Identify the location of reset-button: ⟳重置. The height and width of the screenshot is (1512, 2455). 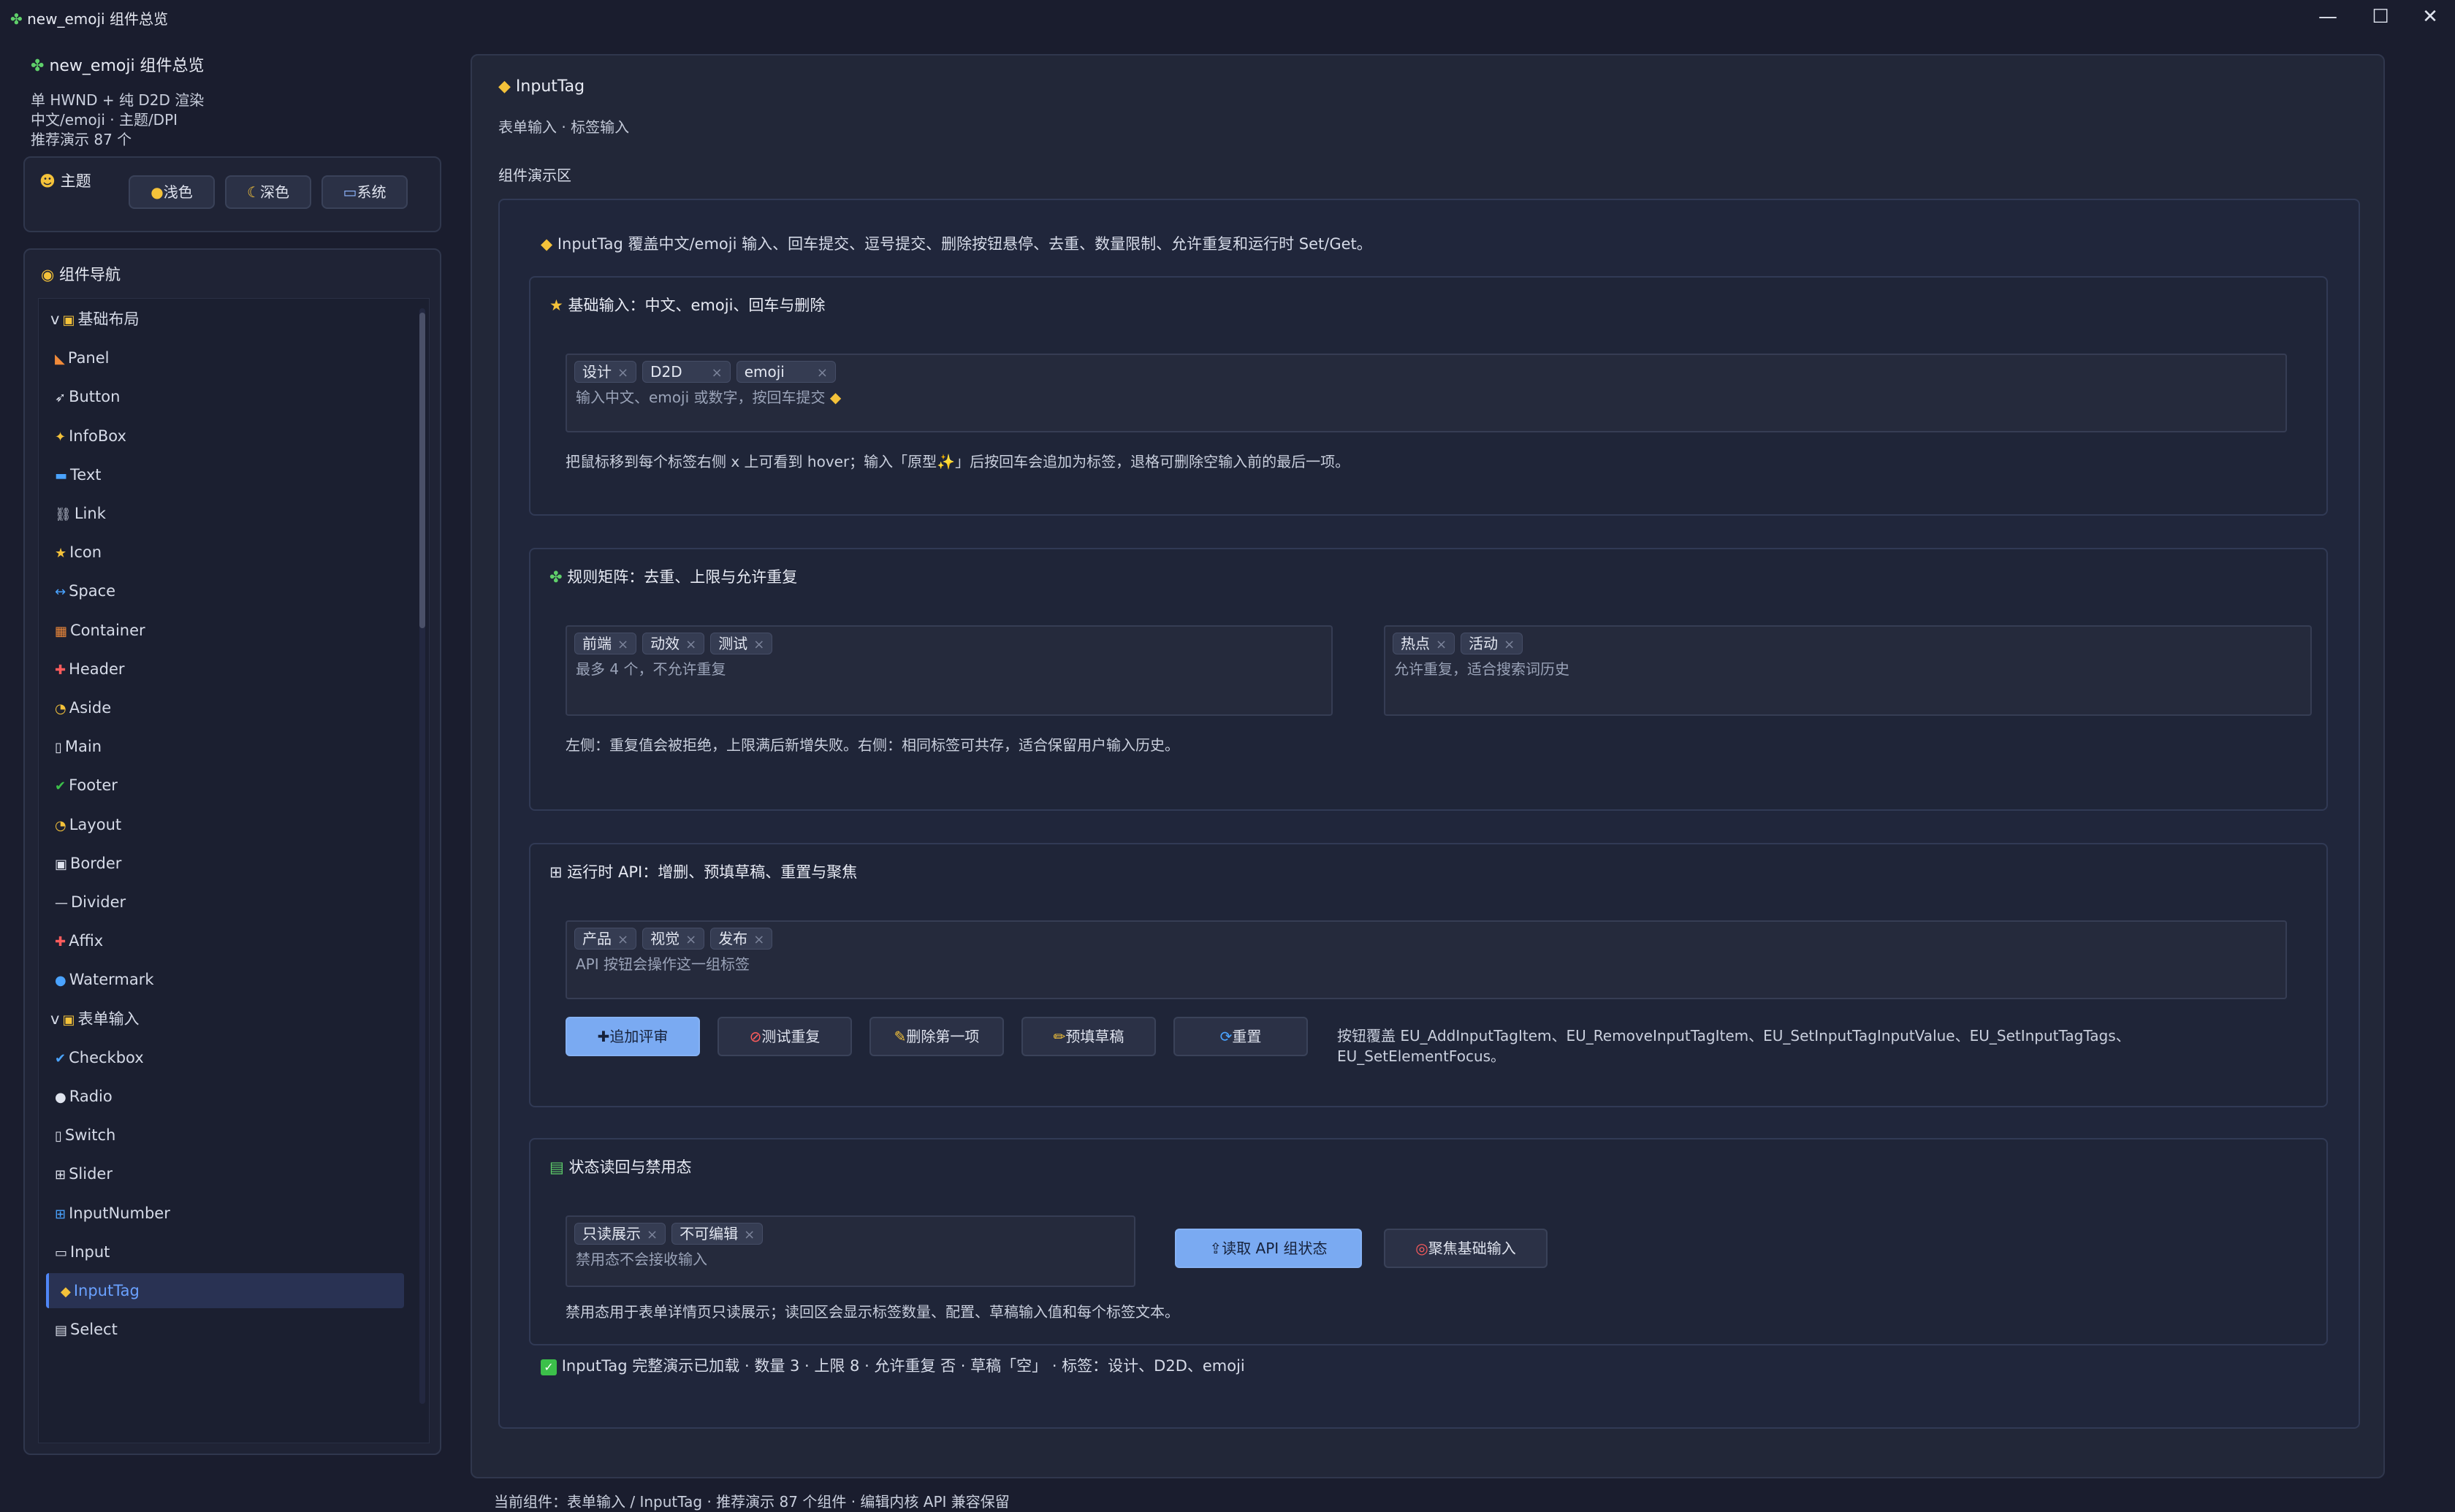
(1240, 1036).